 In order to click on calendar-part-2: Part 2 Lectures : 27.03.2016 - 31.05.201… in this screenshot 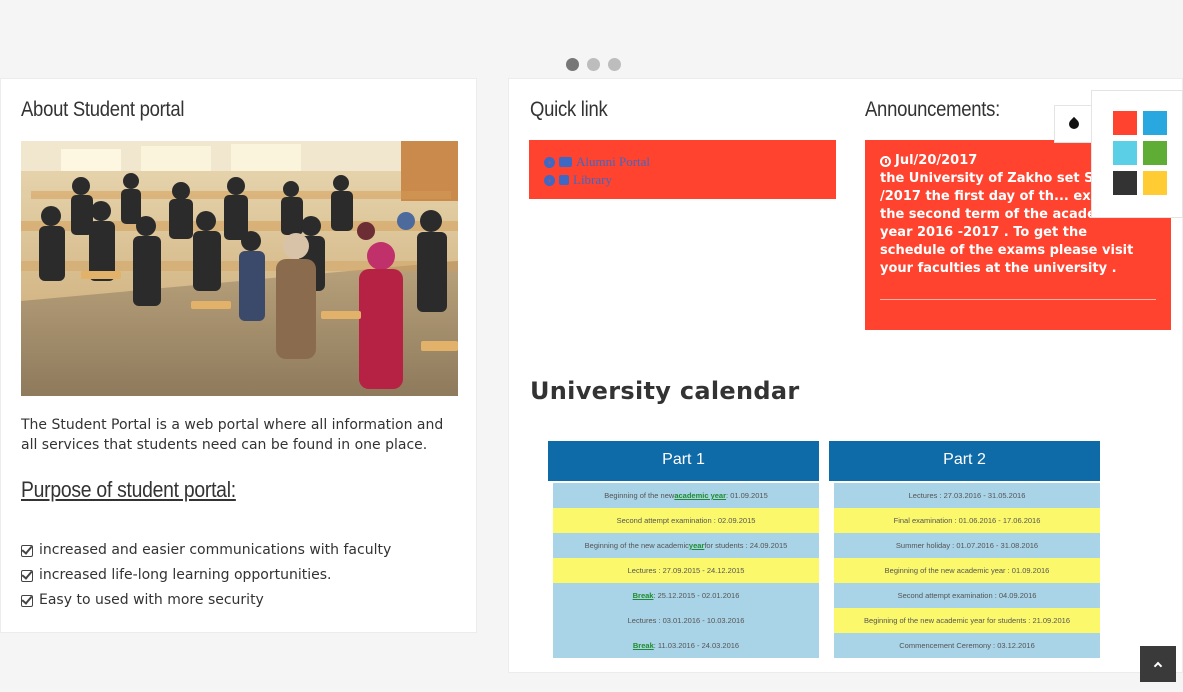, I will do `click(964, 549)`.